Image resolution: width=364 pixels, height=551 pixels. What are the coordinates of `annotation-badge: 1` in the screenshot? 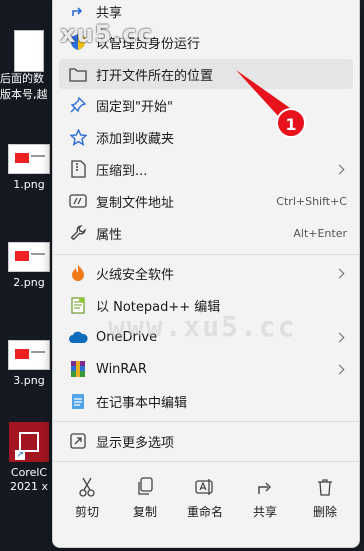 It's located at (291, 123).